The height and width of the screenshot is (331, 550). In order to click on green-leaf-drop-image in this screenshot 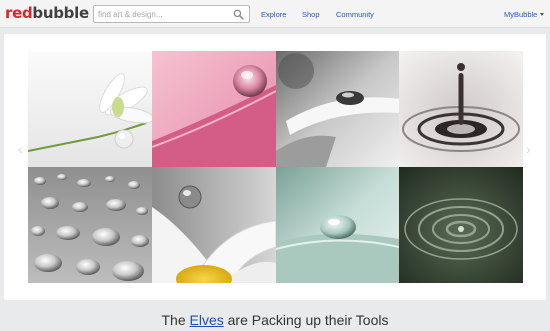, I will do `click(337, 225)`.